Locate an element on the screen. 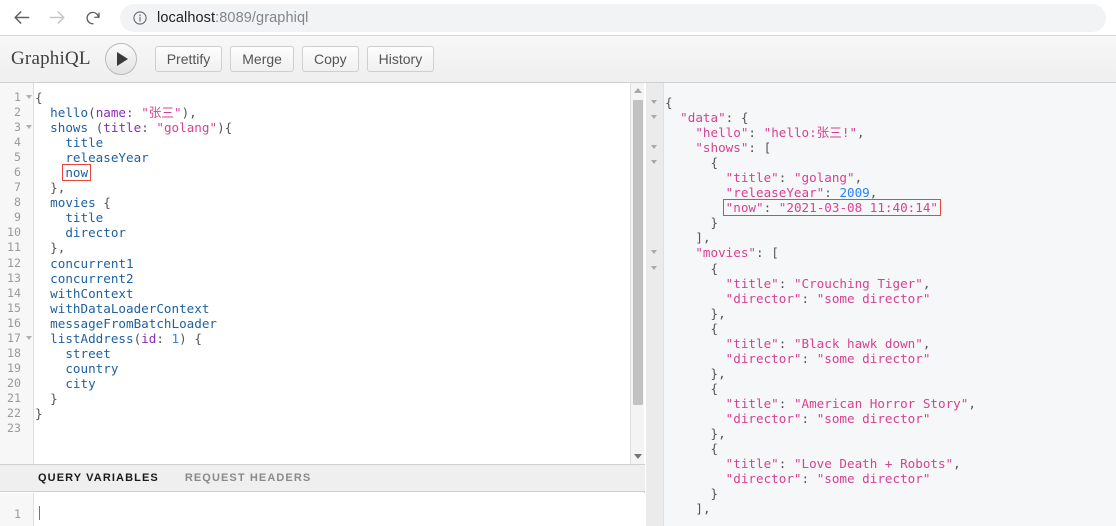  merge-button: Merge is located at coordinates (262, 59).